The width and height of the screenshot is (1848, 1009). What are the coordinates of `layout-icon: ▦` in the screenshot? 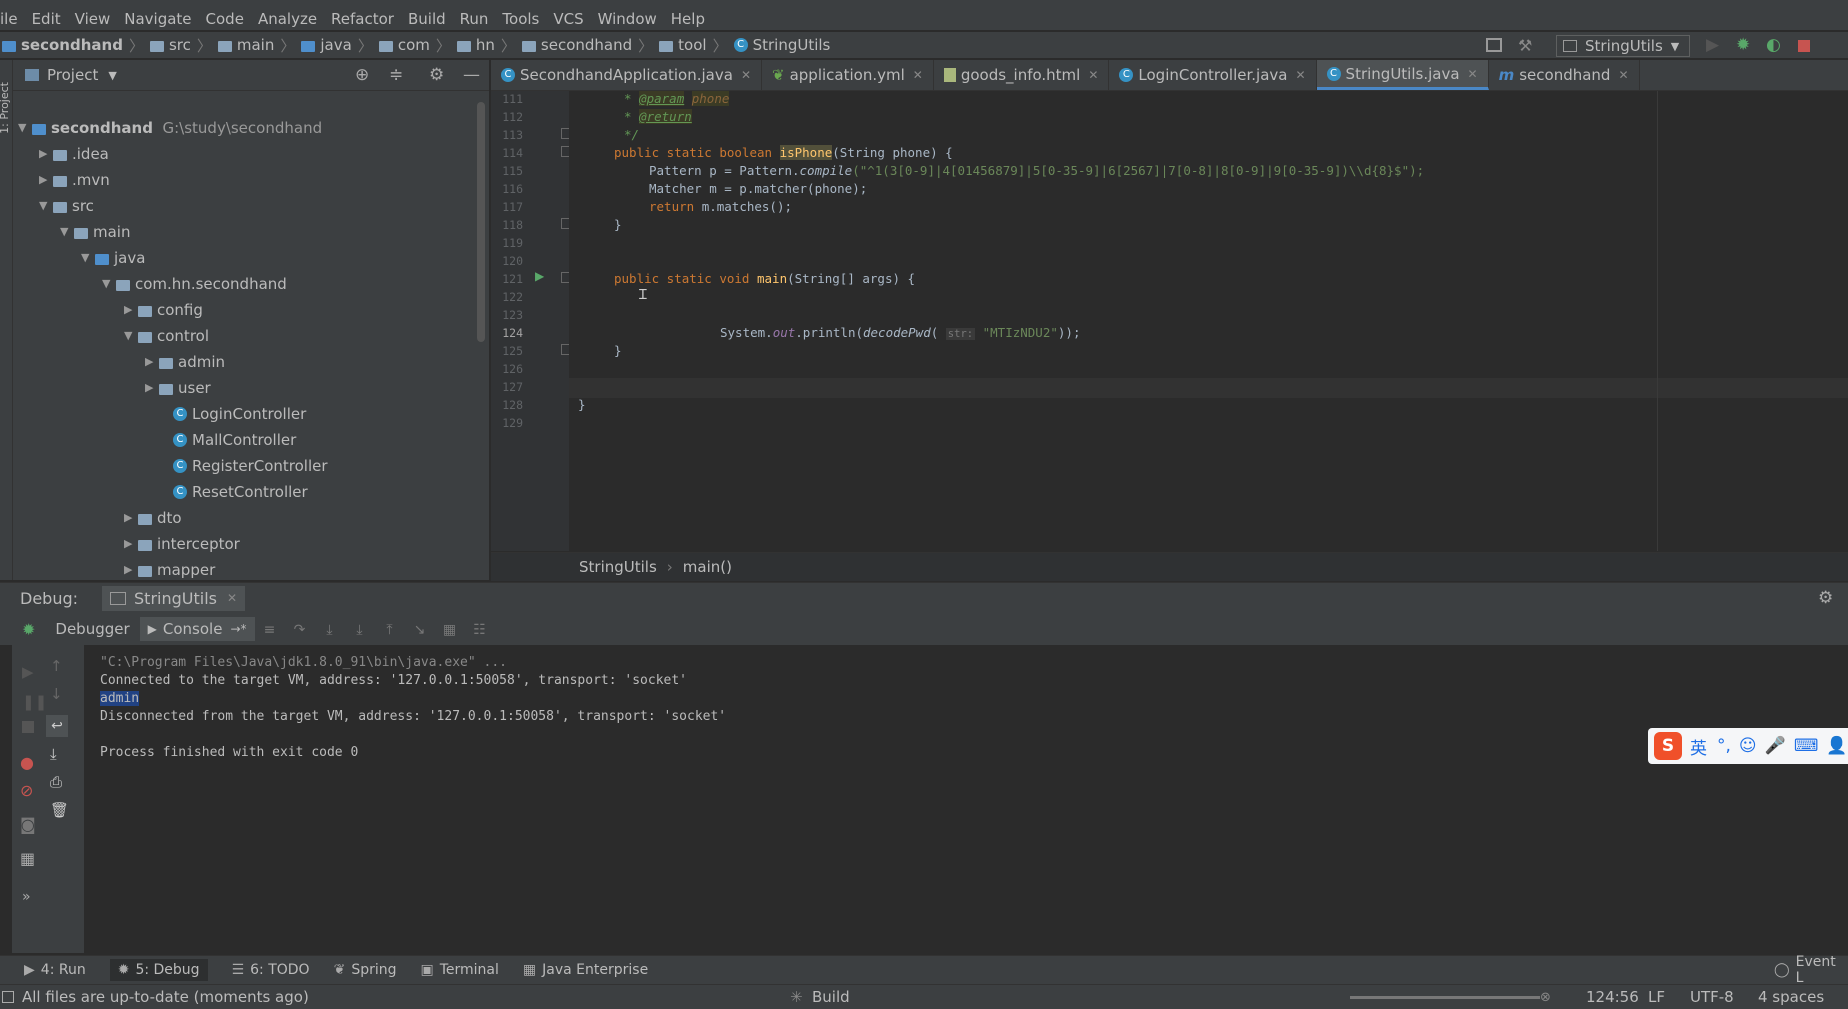 It's located at (27, 858).